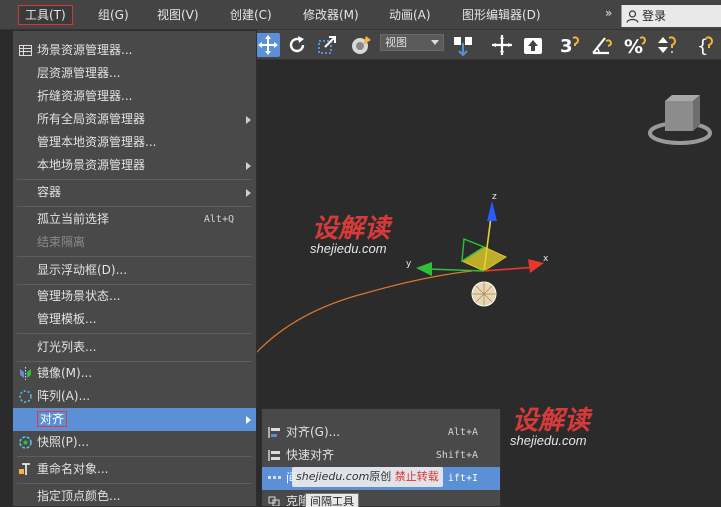 Image resolution: width=721 pixels, height=507 pixels. I want to click on pivot-center-button, so click(463, 45).